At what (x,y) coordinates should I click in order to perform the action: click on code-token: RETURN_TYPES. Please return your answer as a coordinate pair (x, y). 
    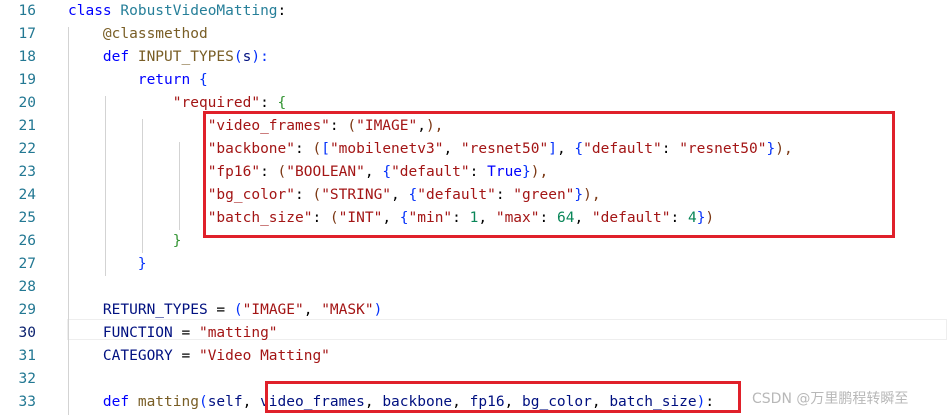
    Looking at the image, I should click on (155, 310).